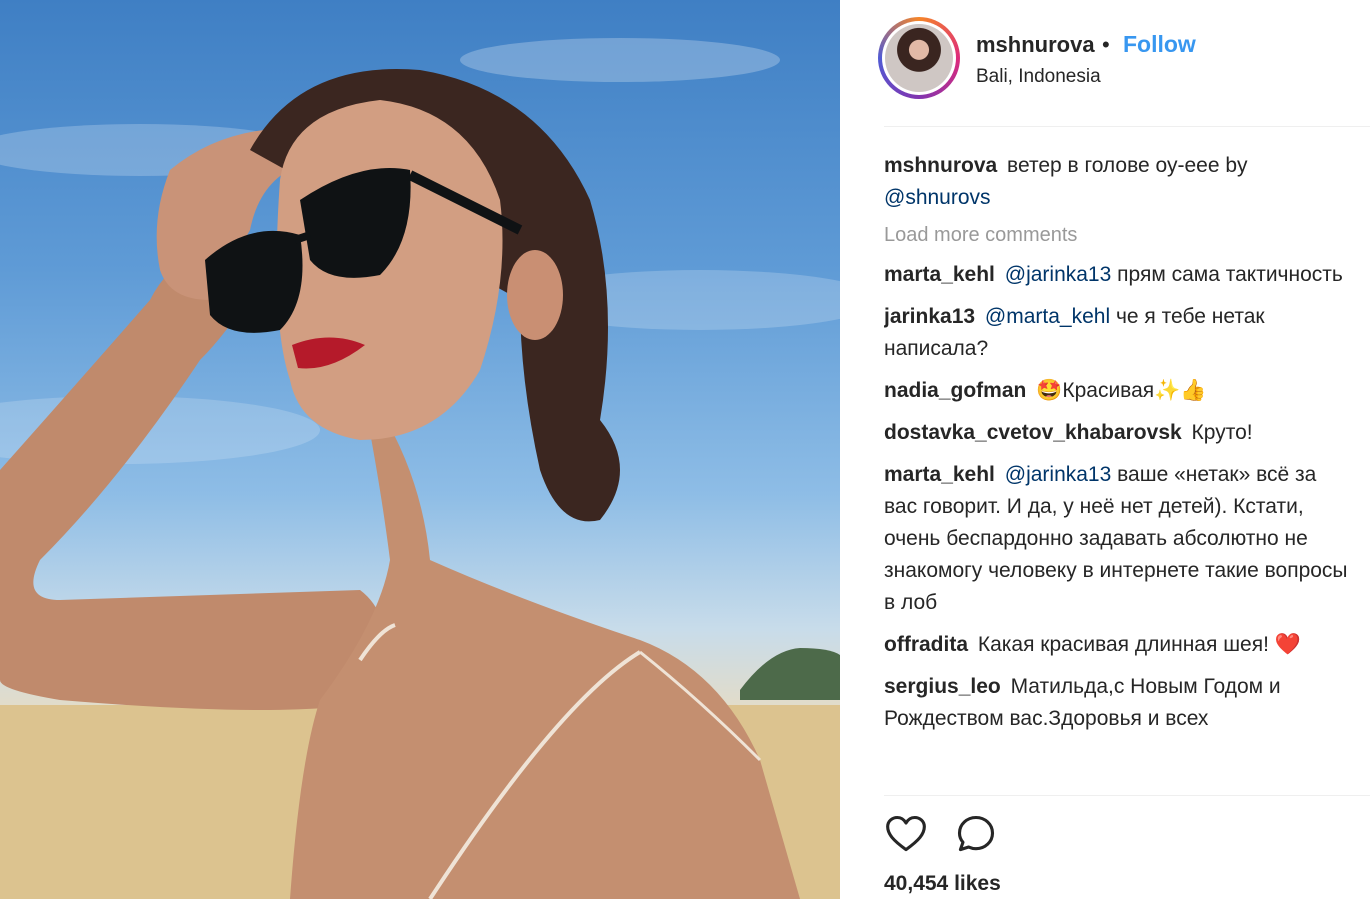 Image resolution: width=1370 pixels, height=899 pixels. I want to click on comment-username: nadia_gofman, so click(955, 390).